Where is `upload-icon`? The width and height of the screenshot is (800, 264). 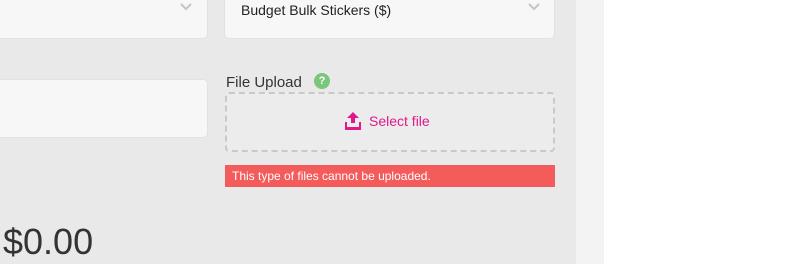
upload-icon is located at coordinates (353, 121).